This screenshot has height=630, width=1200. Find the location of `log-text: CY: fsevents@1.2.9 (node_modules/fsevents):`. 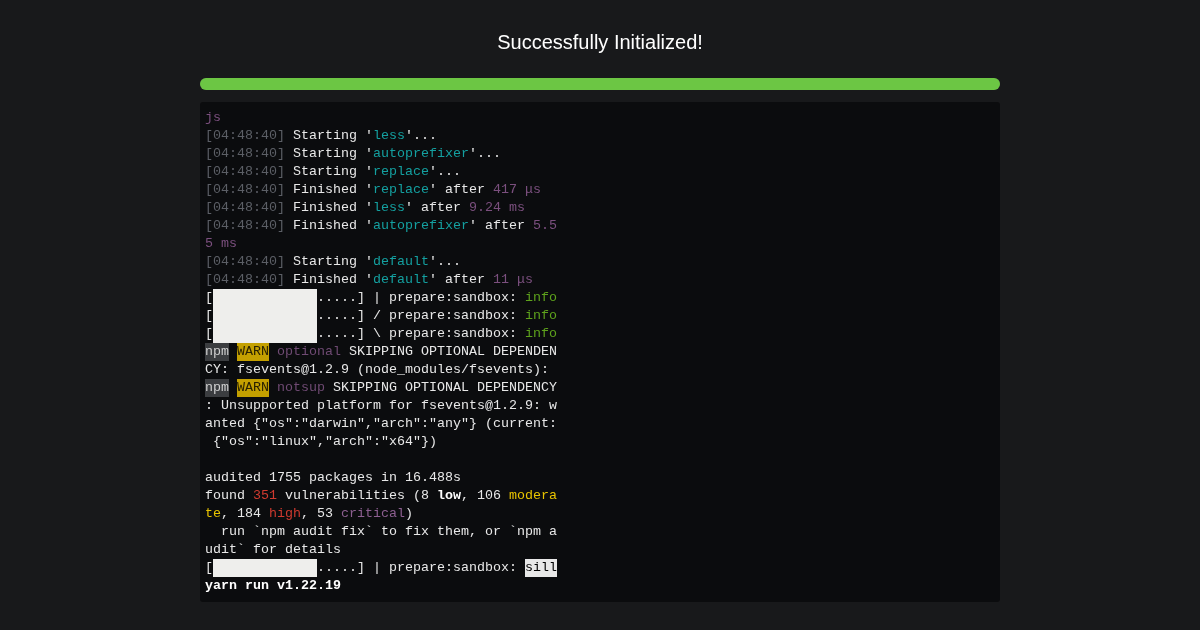

log-text: CY: fsevents@1.2.9 (node_modules/fsevents): is located at coordinates (377, 370).